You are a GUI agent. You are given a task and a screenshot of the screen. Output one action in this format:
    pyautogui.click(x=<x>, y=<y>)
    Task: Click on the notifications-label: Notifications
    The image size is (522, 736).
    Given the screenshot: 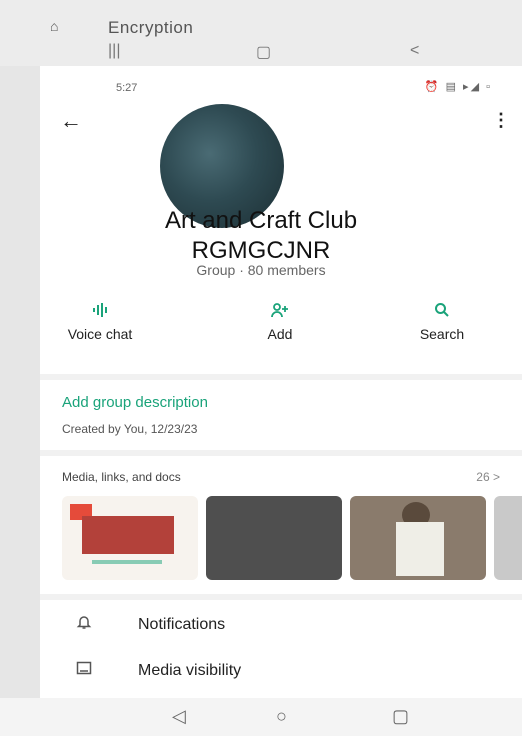 What is the action you would take?
    pyautogui.click(x=182, y=624)
    